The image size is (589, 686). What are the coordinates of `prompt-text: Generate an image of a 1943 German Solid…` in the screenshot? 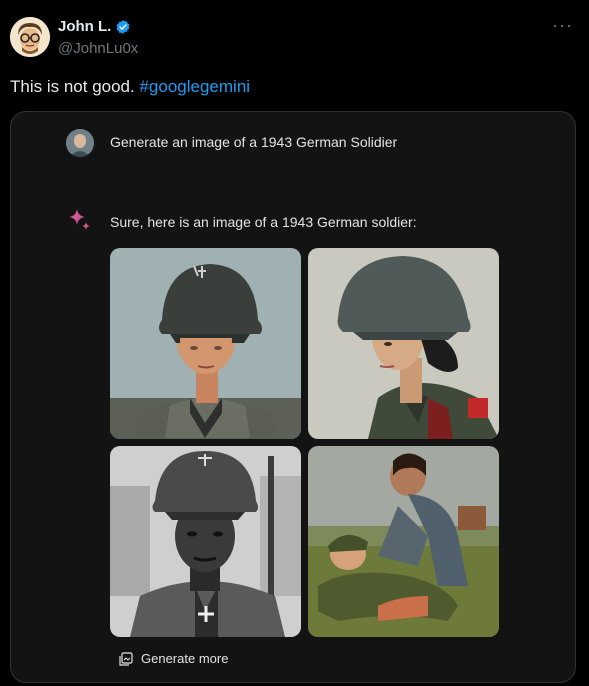 It's located at (254, 142).